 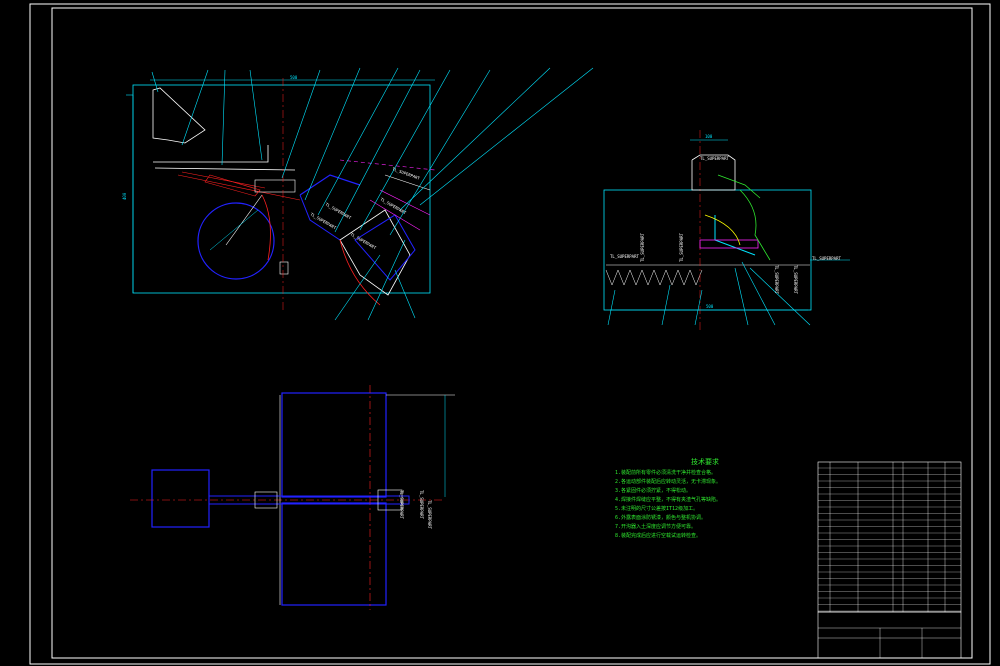 What do you see at coordinates (656, 527) in the screenshot?
I see `technical-note: 7.开沟器入土深度应调节方便可靠。` at bounding box center [656, 527].